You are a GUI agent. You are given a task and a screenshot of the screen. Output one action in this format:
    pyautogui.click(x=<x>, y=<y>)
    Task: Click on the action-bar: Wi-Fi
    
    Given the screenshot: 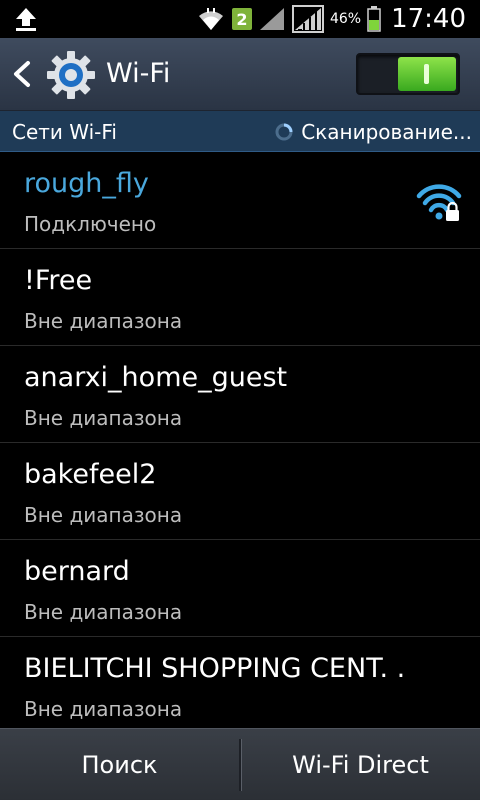 What is the action you would take?
    pyautogui.click(x=240, y=74)
    